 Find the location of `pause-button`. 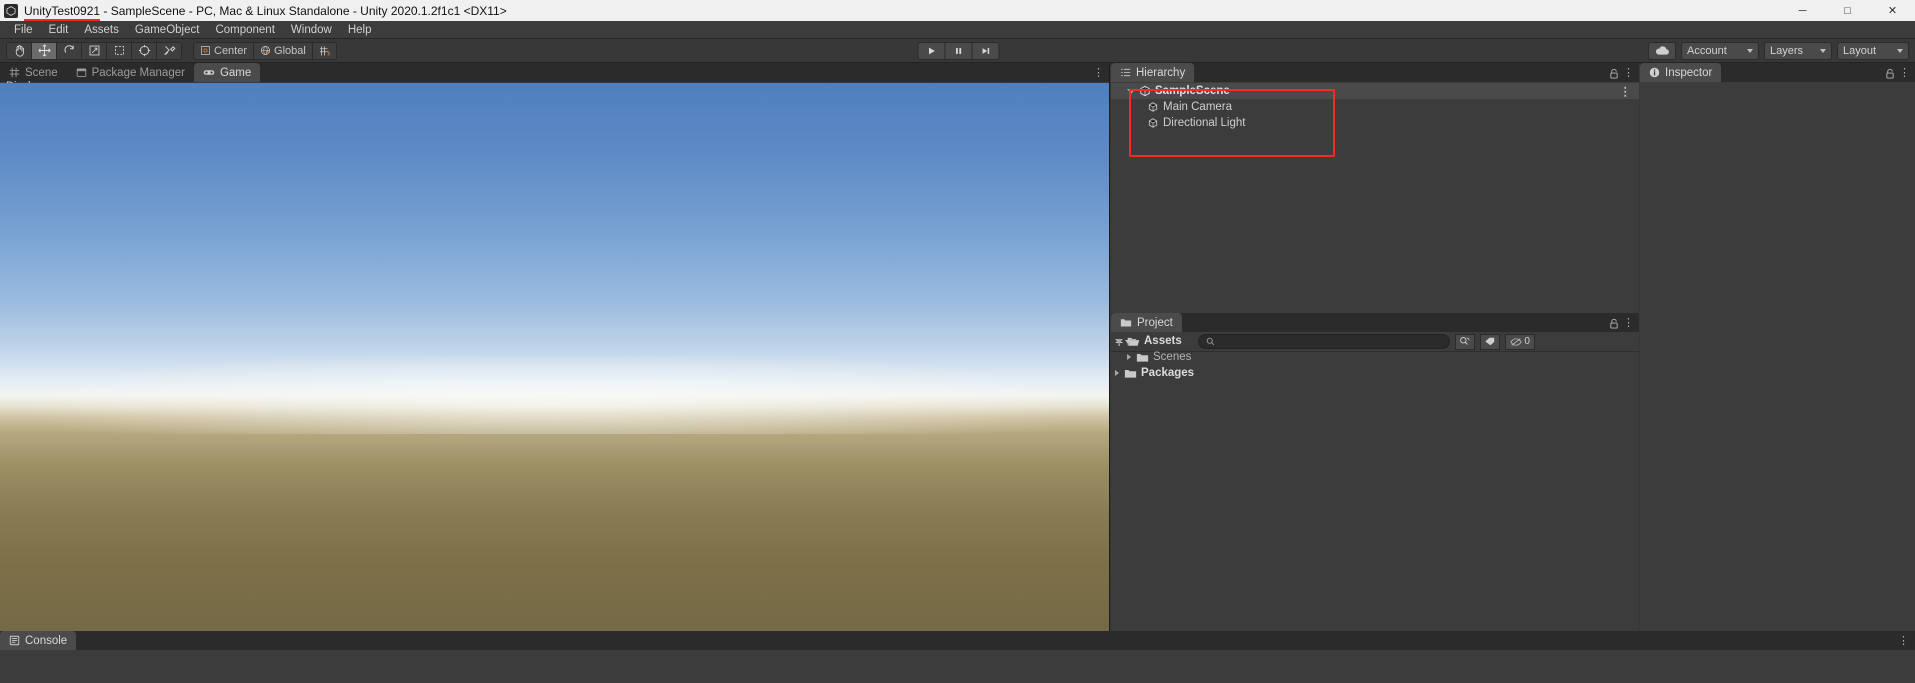

pause-button is located at coordinates (958, 50).